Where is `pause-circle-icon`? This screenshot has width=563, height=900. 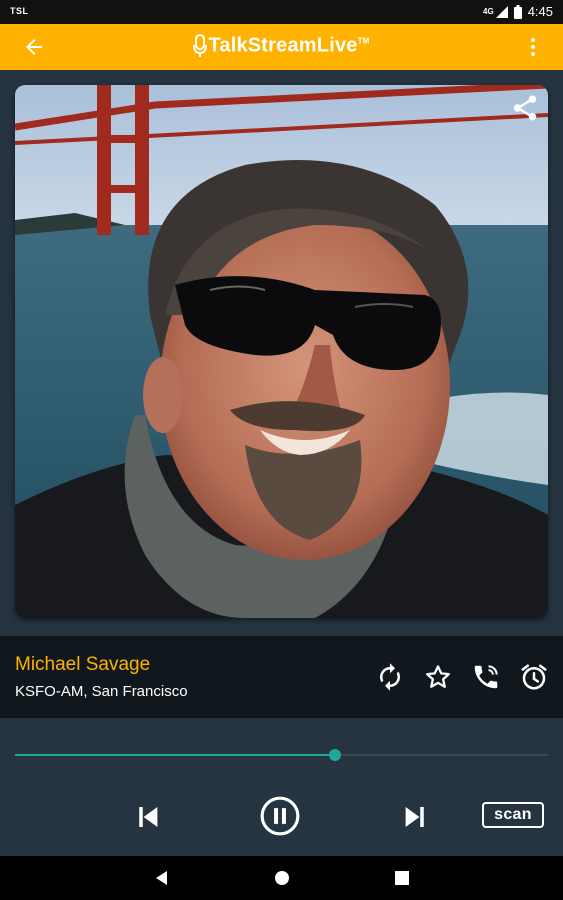
pause-circle-icon is located at coordinates (280, 816).